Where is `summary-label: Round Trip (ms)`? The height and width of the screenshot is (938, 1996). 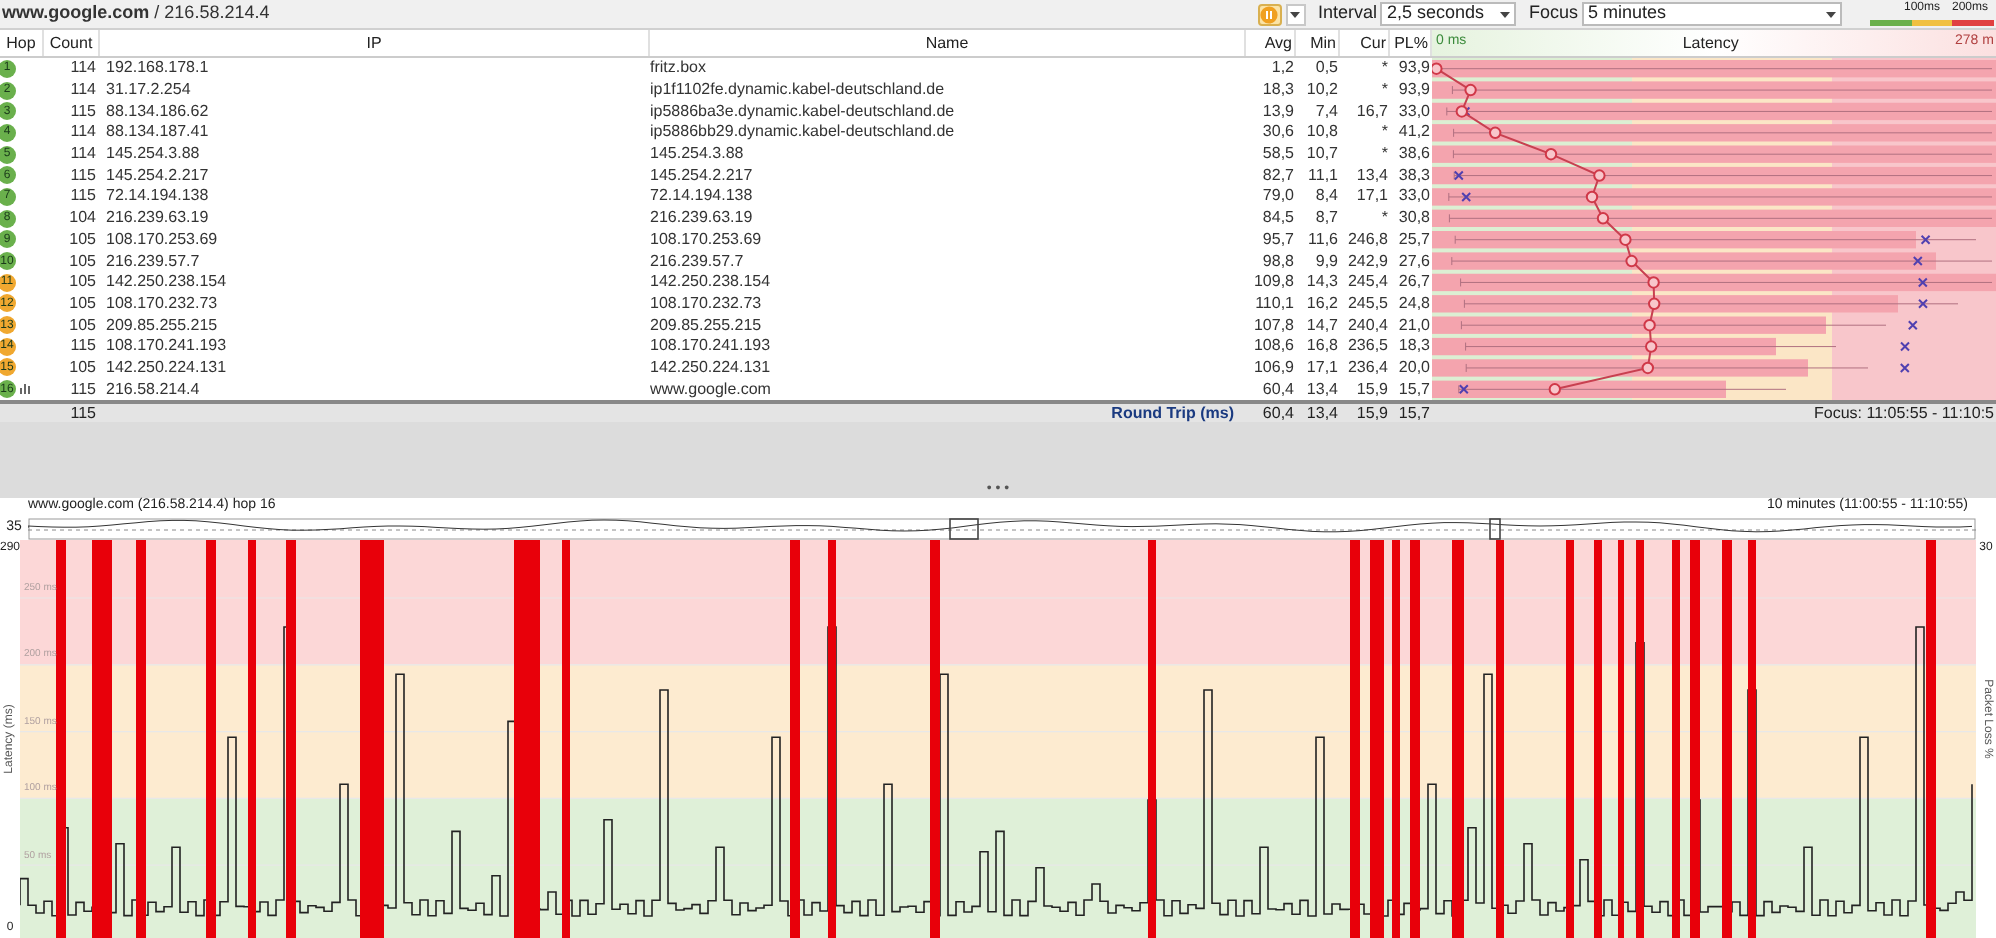 summary-label: Round Trip (ms) is located at coordinates (1172, 412).